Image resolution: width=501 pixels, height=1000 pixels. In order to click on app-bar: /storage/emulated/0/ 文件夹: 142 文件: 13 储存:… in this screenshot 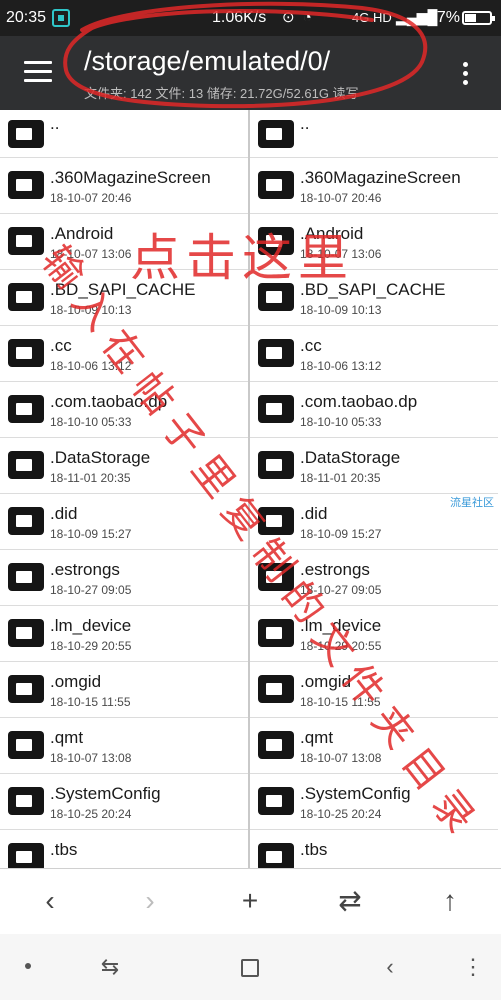, I will do `click(250, 73)`.